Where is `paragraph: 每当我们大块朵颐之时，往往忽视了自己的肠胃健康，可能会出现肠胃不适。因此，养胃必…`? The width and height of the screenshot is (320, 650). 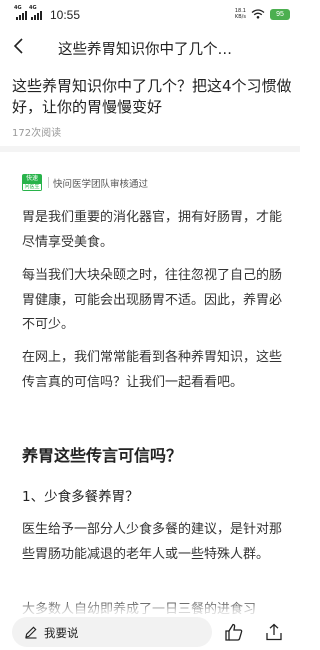
paragraph: 每当我们大块朵颐之时，往往忽视了自己的肠胃健康，可能会出现肠胃不适。因此，养胃必… is located at coordinates (152, 300).